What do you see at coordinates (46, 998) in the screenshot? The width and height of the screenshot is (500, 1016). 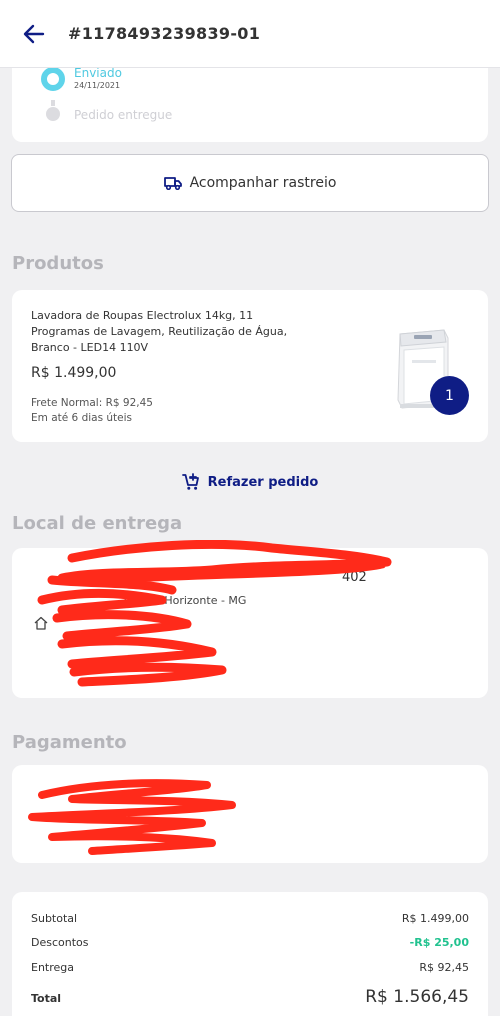 I see `total-label: Total` at bounding box center [46, 998].